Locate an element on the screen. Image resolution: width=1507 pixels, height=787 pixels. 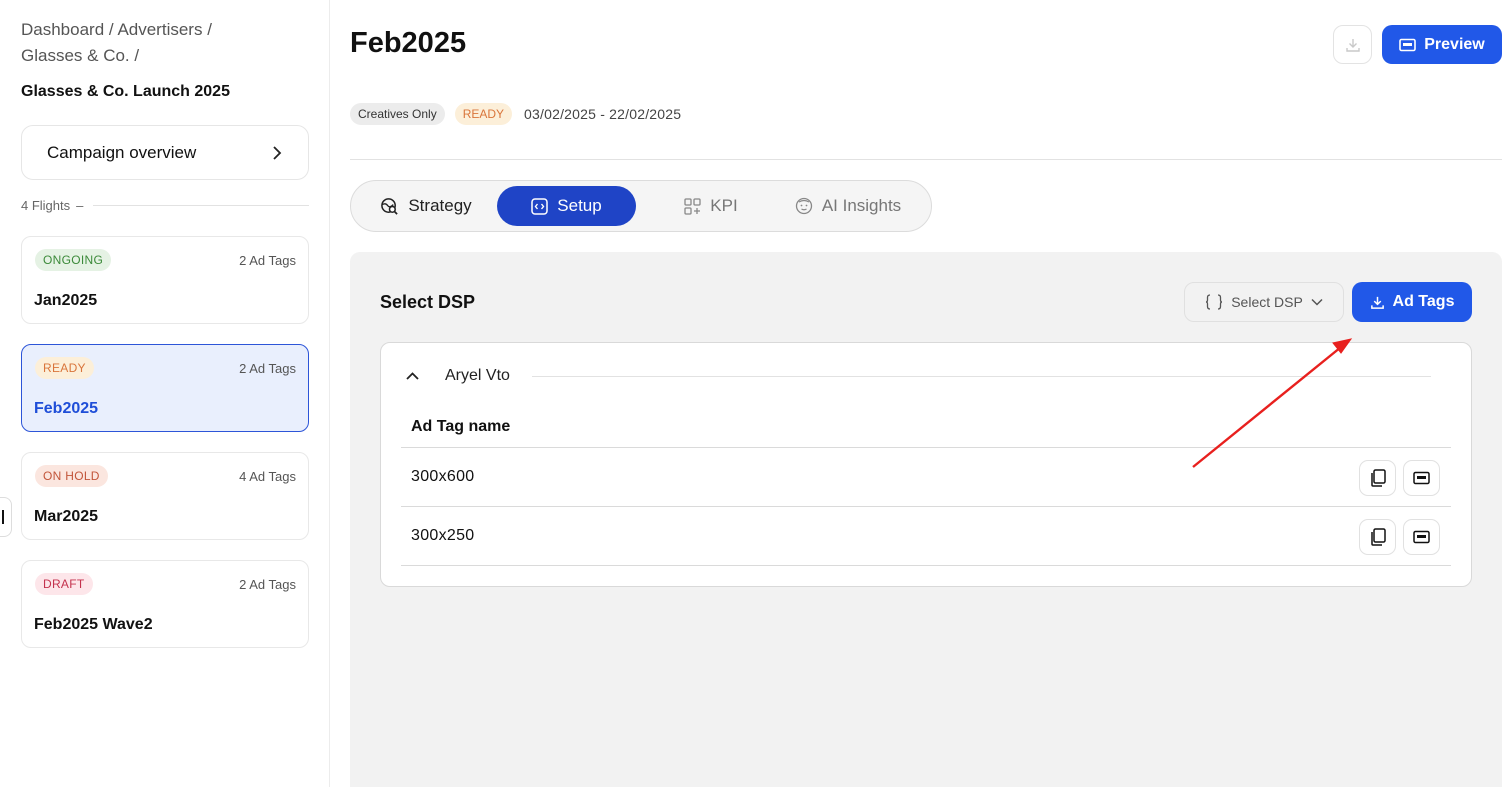
tab-bar: Strategy Setup KPI AI Insights is located at coordinates (641, 206).